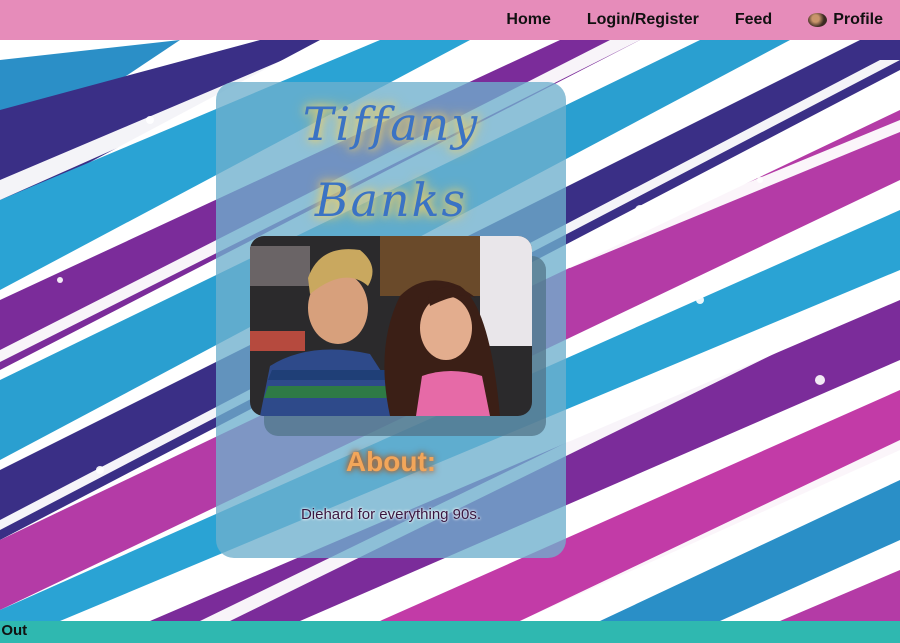 The width and height of the screenshot is (900, 643). What do you see at coordinates (391, 514) in the screenshot?
I see `about-text: Diehard for everything 90s.` at bounding box center [391, 514].